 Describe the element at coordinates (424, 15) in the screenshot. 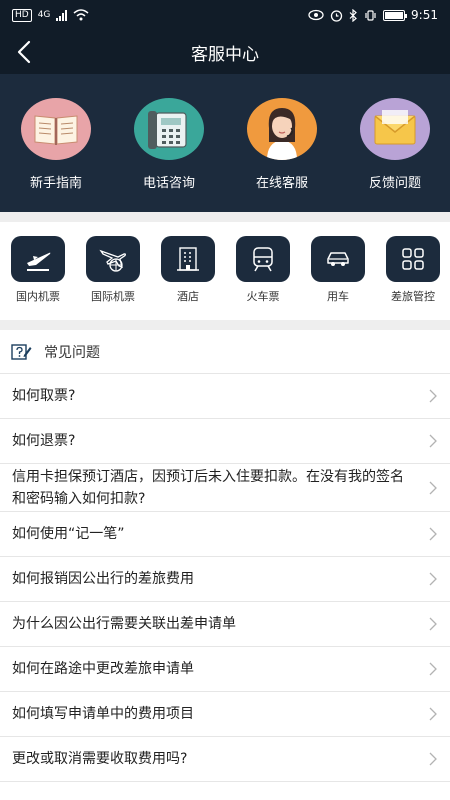

I see `status-time: 9:51` at that location.